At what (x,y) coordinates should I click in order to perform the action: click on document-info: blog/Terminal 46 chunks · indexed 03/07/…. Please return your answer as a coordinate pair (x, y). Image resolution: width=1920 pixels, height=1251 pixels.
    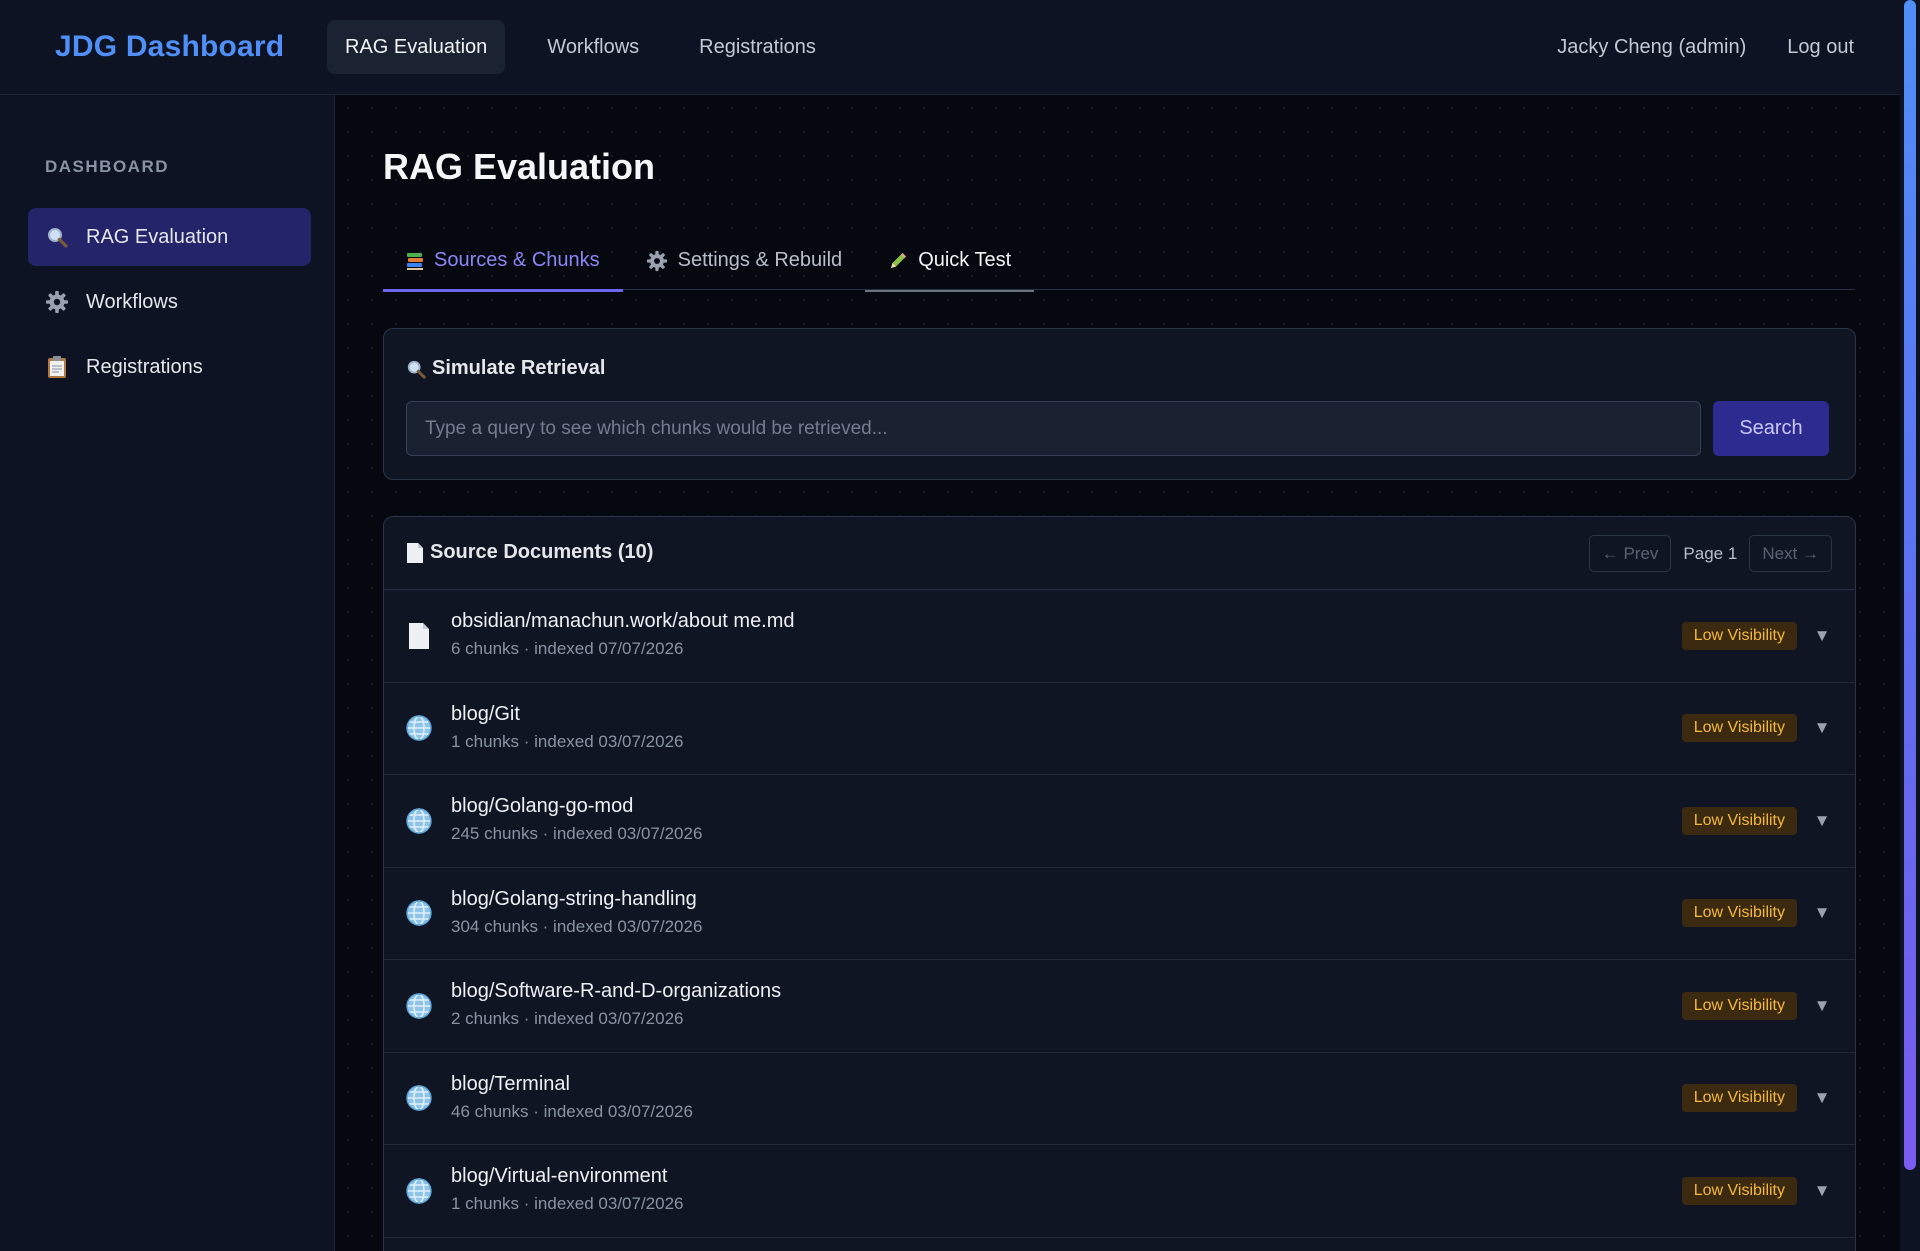
    Looking at the image, I should click on (572, 1097).